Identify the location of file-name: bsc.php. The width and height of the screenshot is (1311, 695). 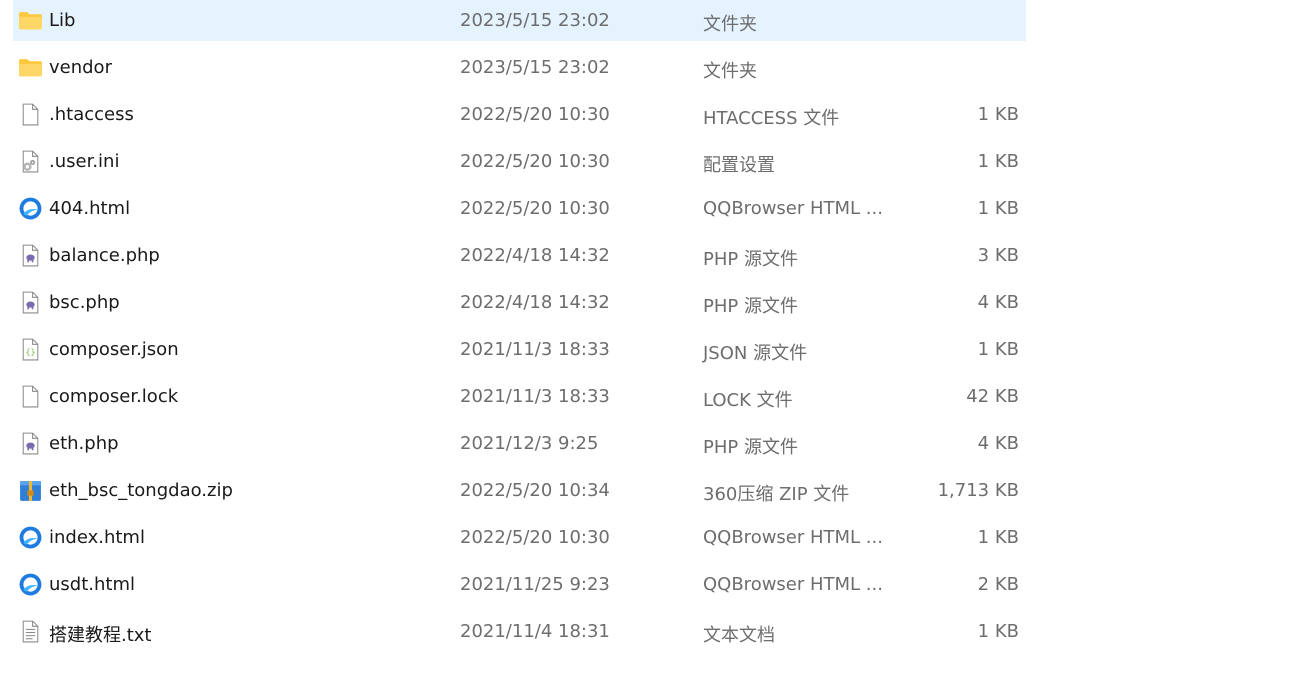
(84, 302).